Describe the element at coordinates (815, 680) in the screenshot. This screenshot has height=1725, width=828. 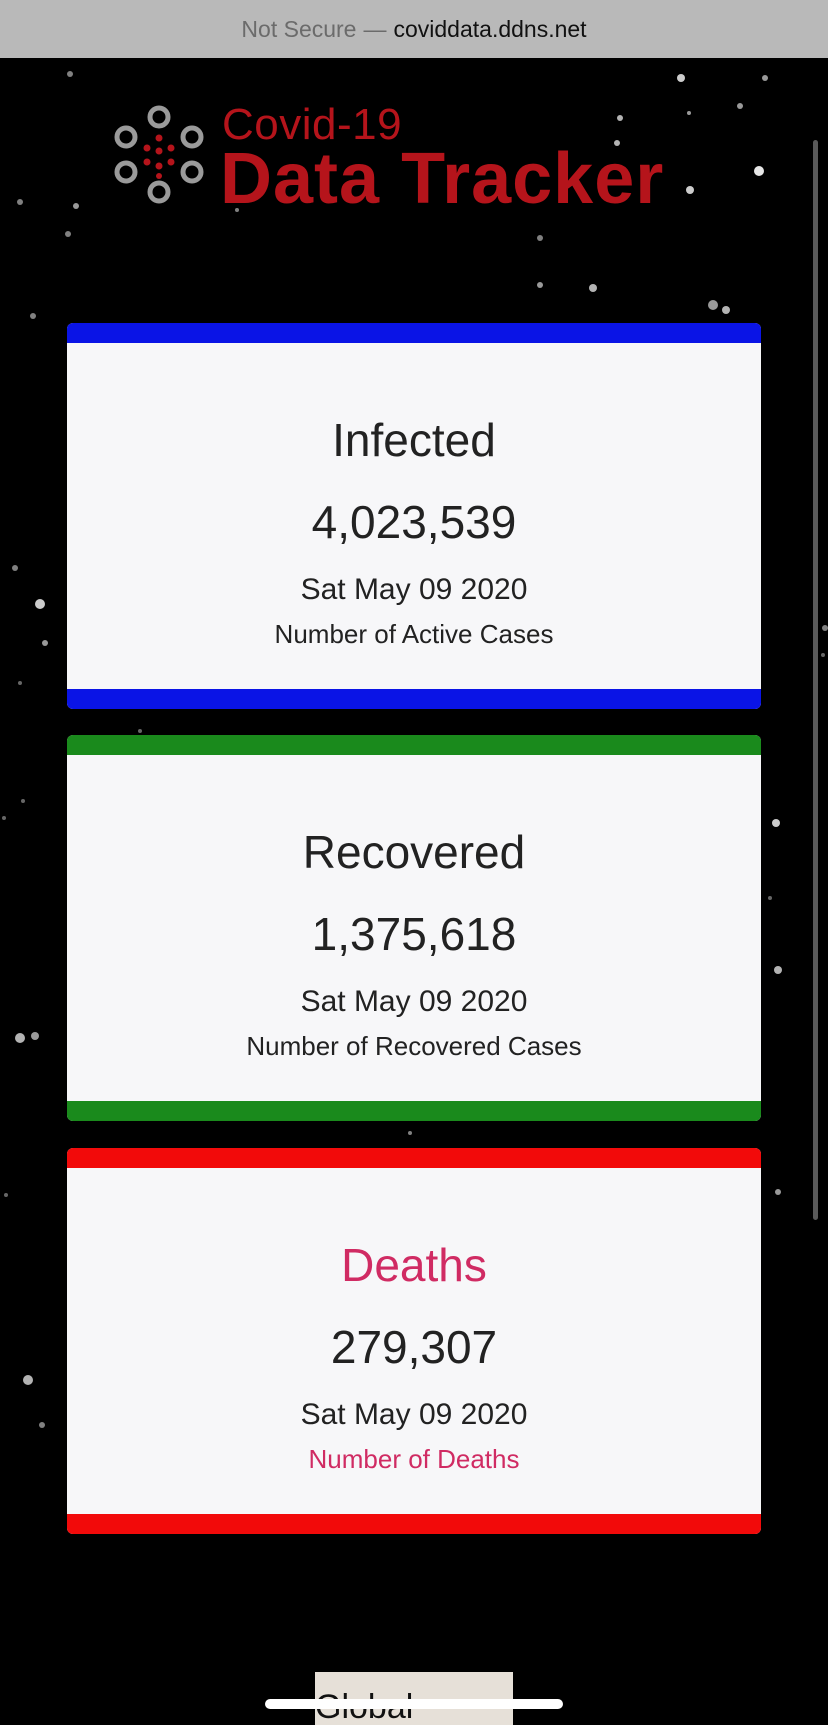
I see `page-scrollbar` at that location.